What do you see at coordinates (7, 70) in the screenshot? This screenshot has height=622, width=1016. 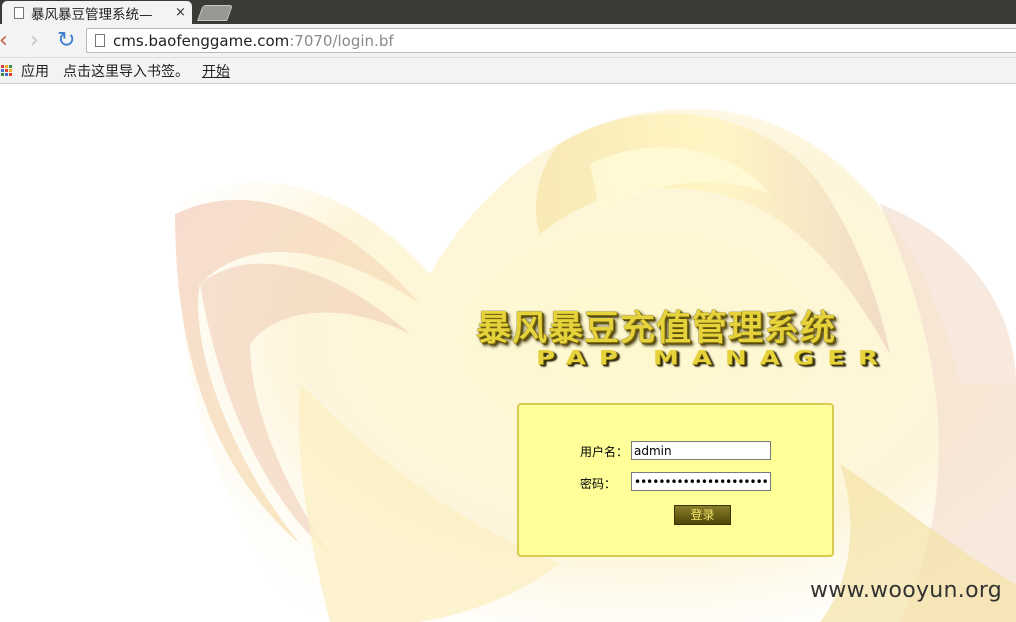 I see `apps-grid-icon` at bounding box center [7, 70].